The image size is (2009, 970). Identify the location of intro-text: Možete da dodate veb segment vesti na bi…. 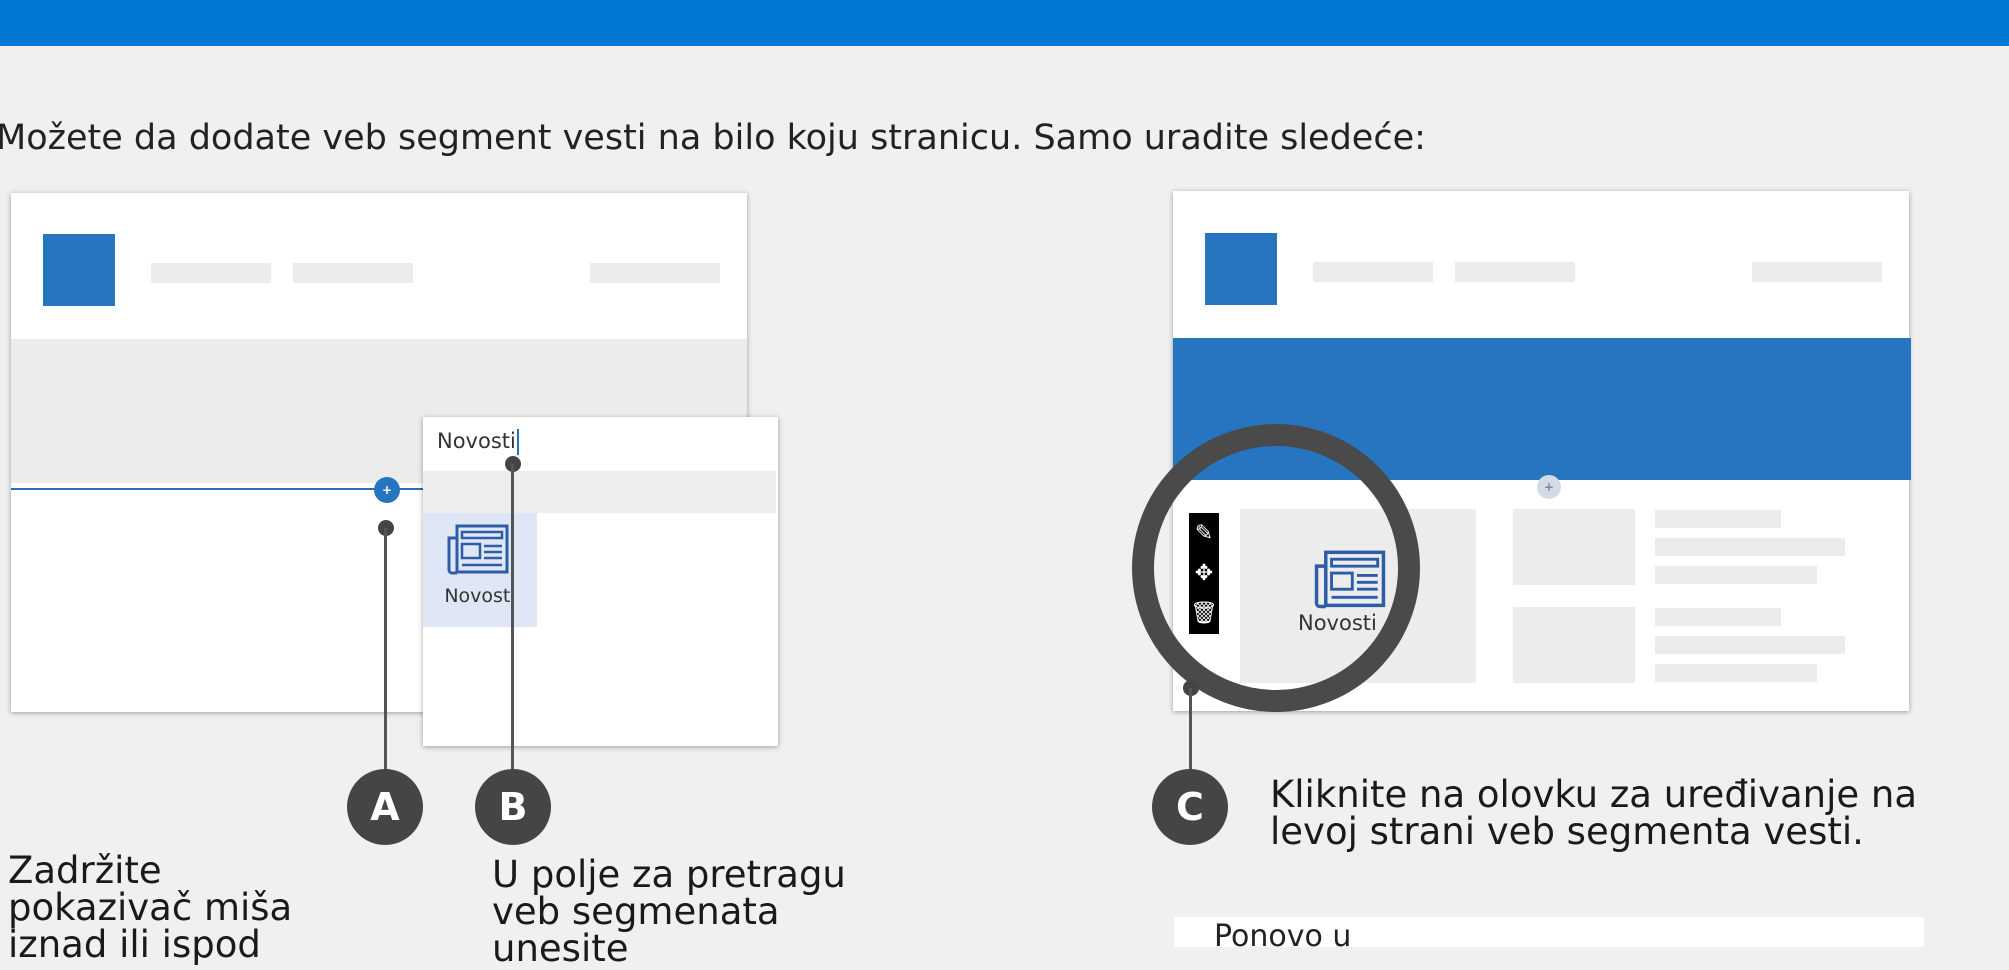
(713, 138).